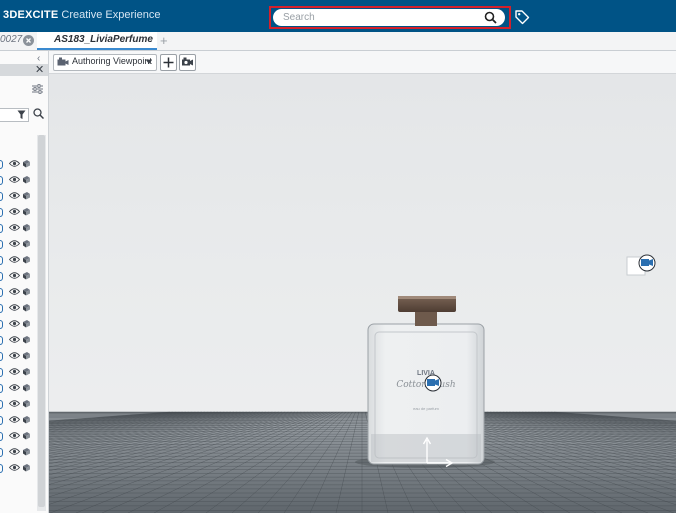  I want to click on tag-icon, so click(522, 17).